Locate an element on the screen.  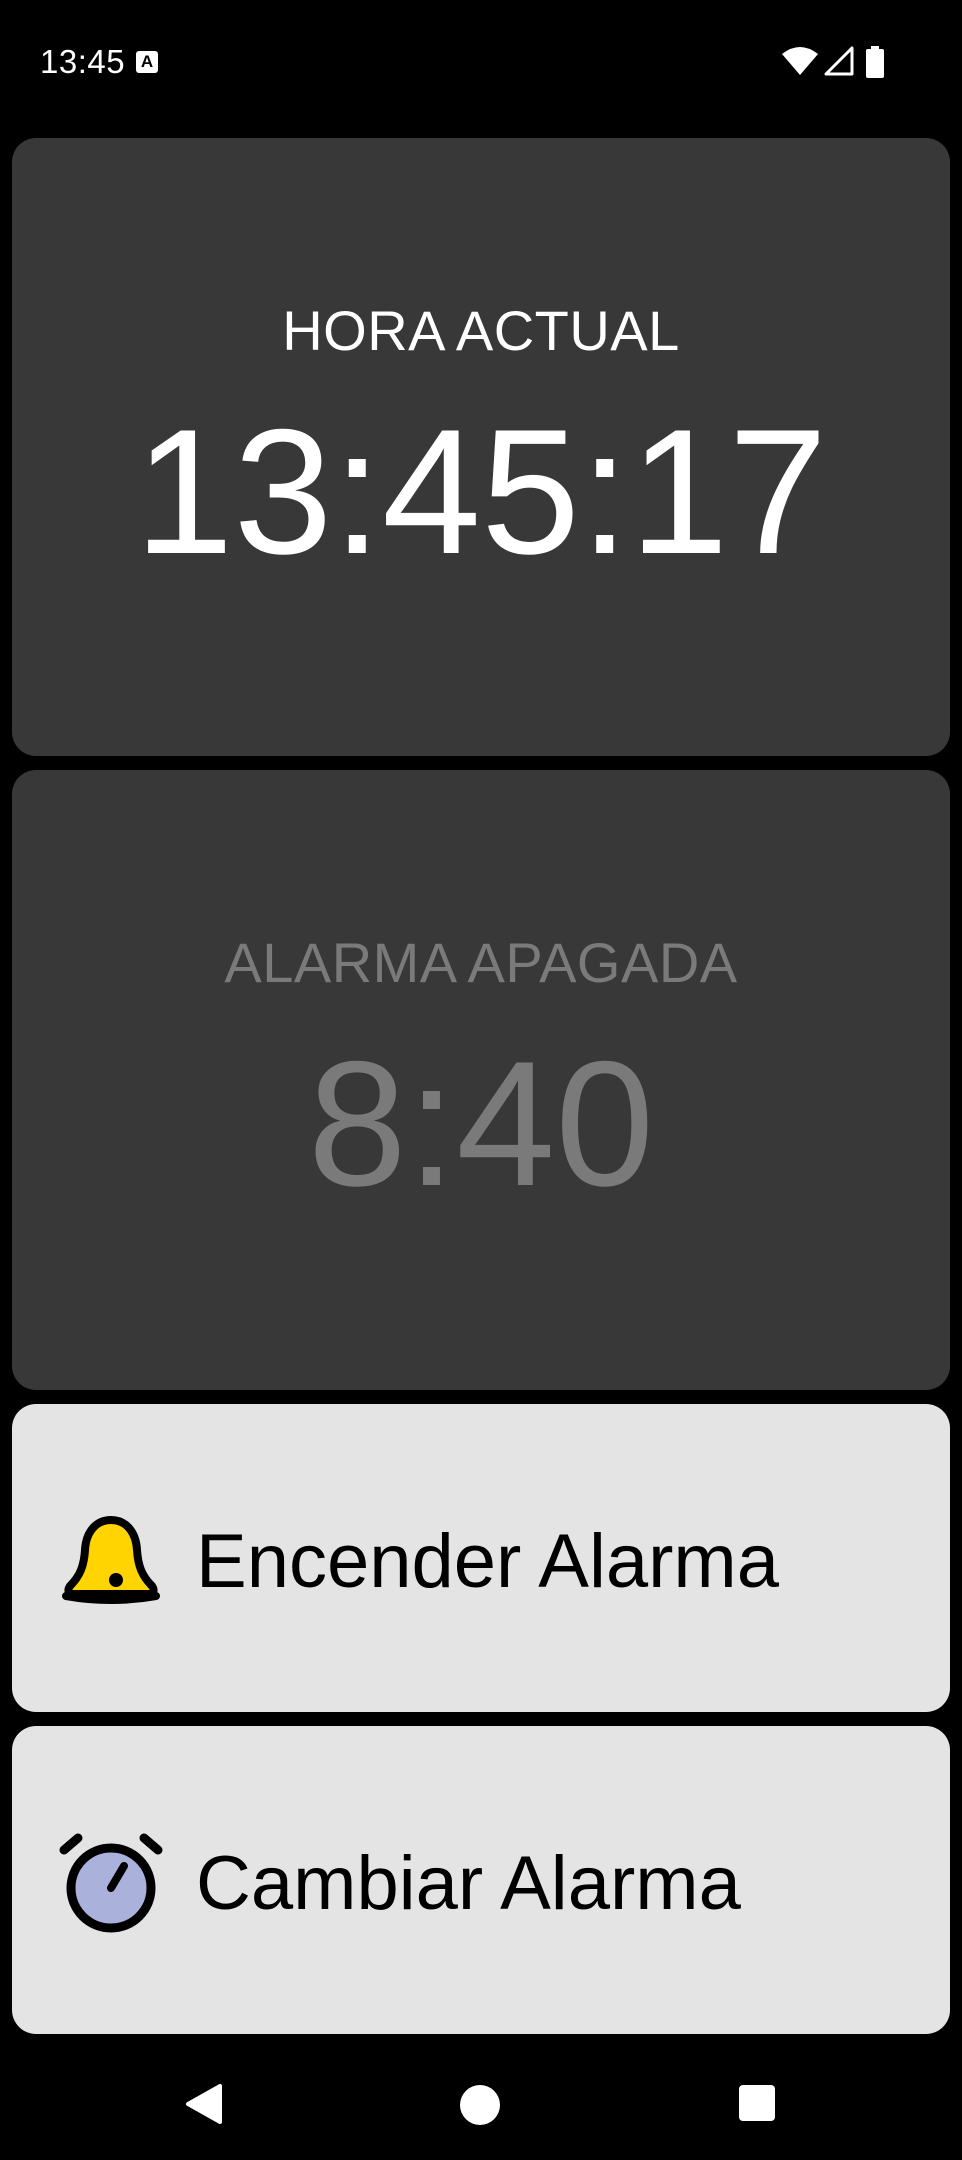
notification-a-letter: A is located at coordinates (147, 61).